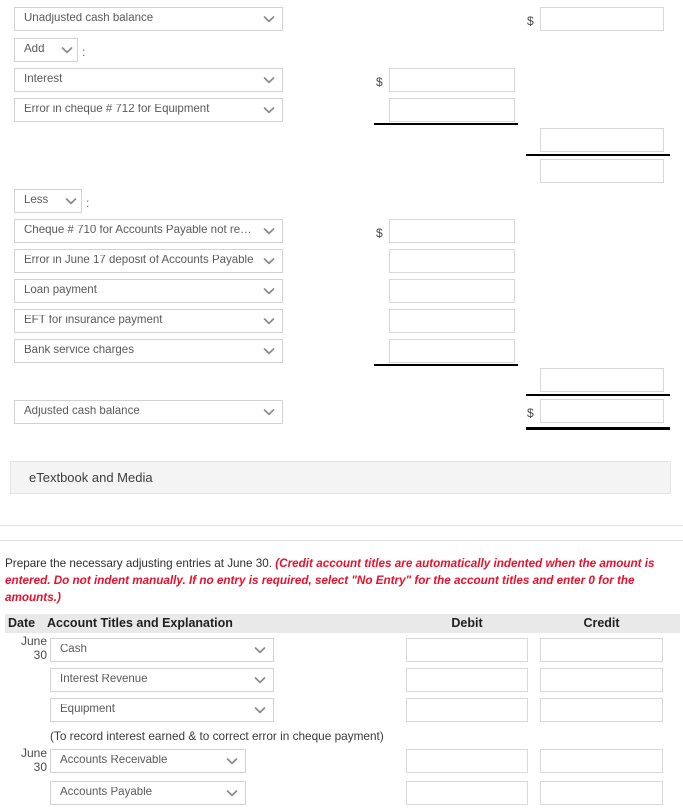  Describe the element at coordinates (452, 291) in the screenshot. I see `input-loan-payment` at that location.